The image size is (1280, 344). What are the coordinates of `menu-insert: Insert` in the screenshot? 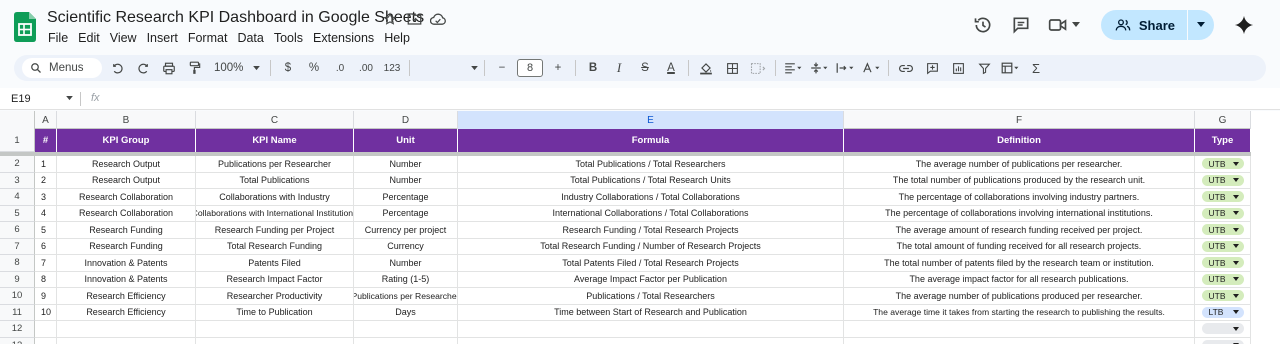 It's located at (162, 38).